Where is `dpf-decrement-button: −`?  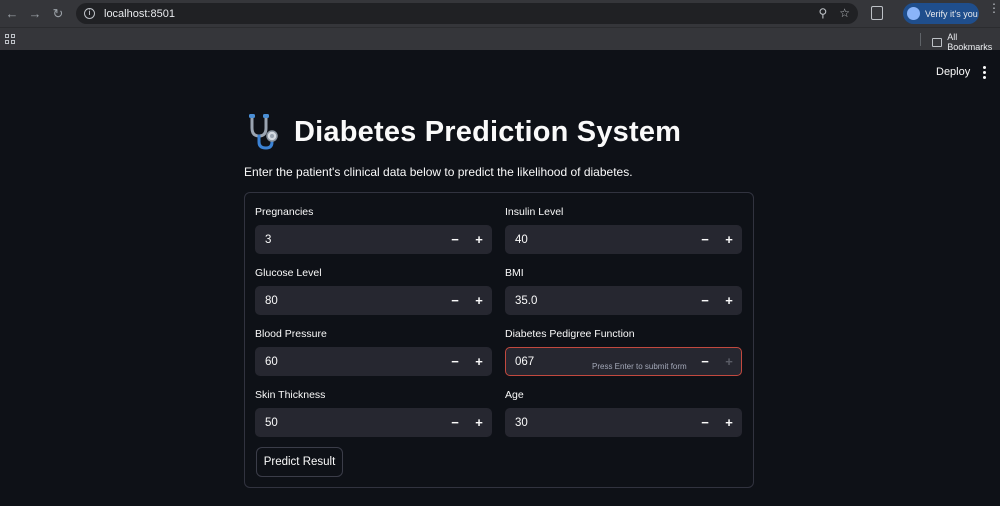 dpf-decrement-button: − is located at coordinates (705, 361).